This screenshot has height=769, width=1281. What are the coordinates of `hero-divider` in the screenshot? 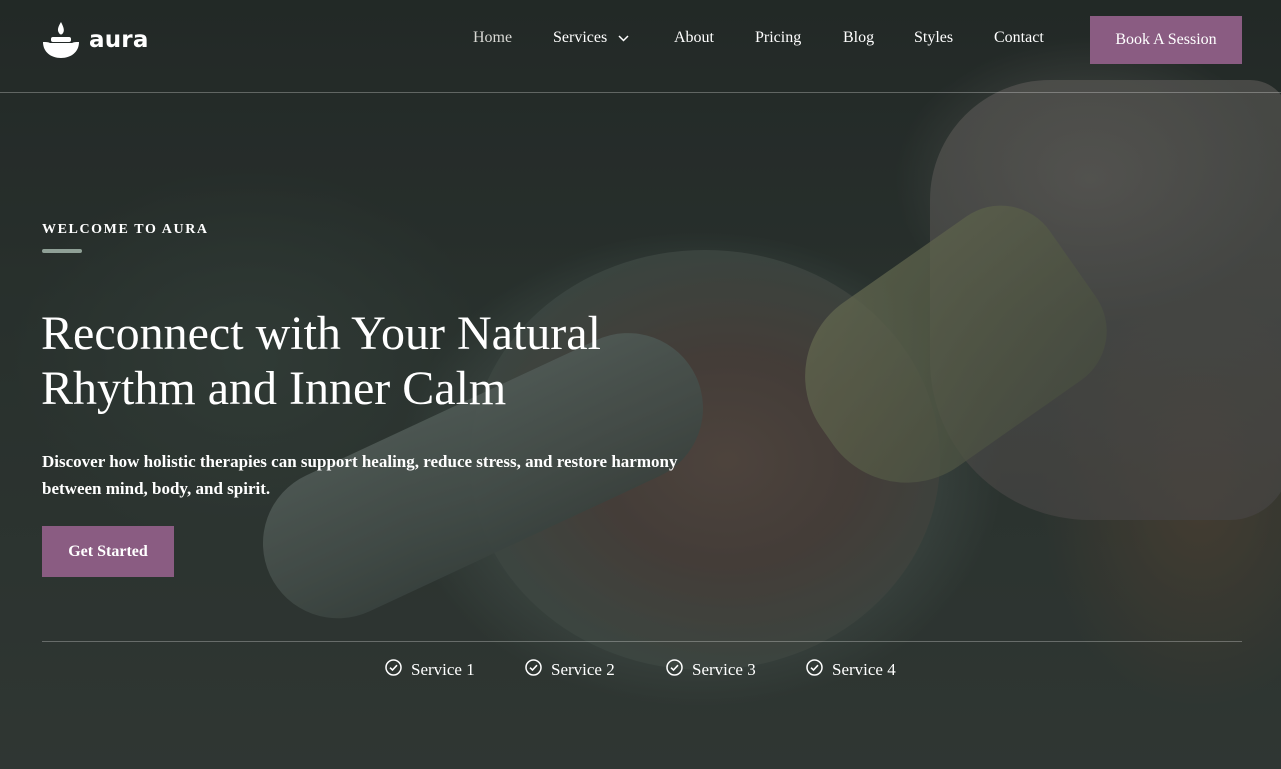 It's located at (642, 641).